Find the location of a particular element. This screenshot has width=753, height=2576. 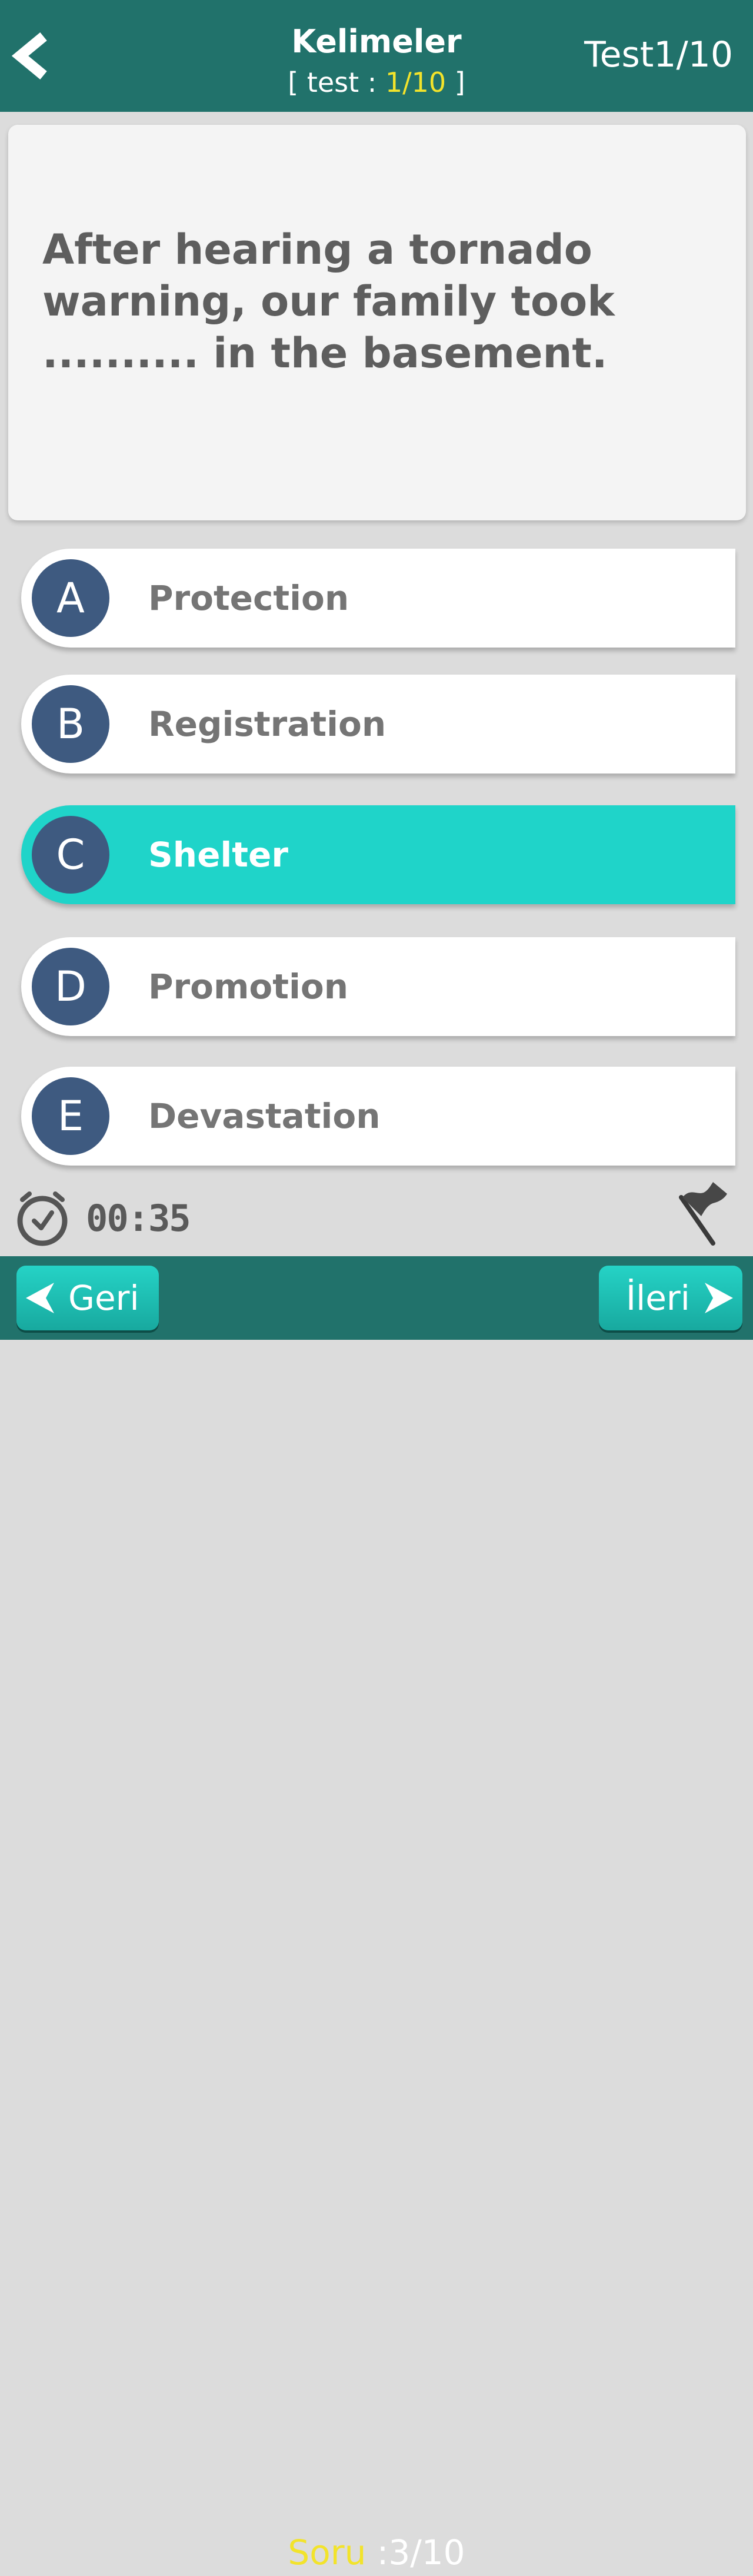

question-counter-label: Soru is located at coordinates (327, 2552).